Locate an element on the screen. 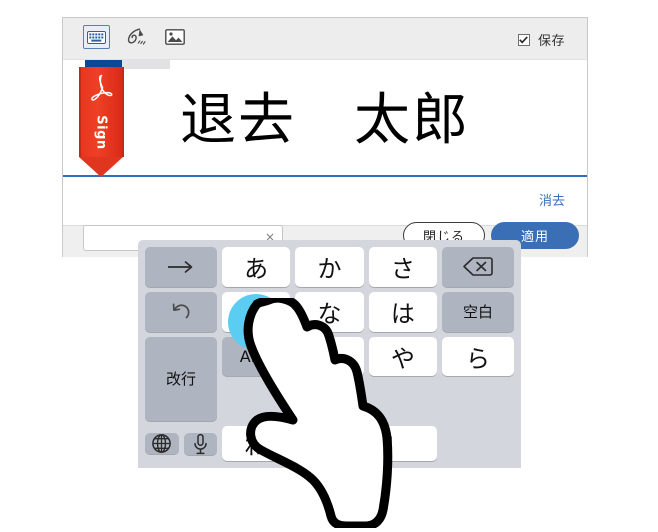  sign-ribbon-label-wrap: Sign is located at coordinates (101, 132).